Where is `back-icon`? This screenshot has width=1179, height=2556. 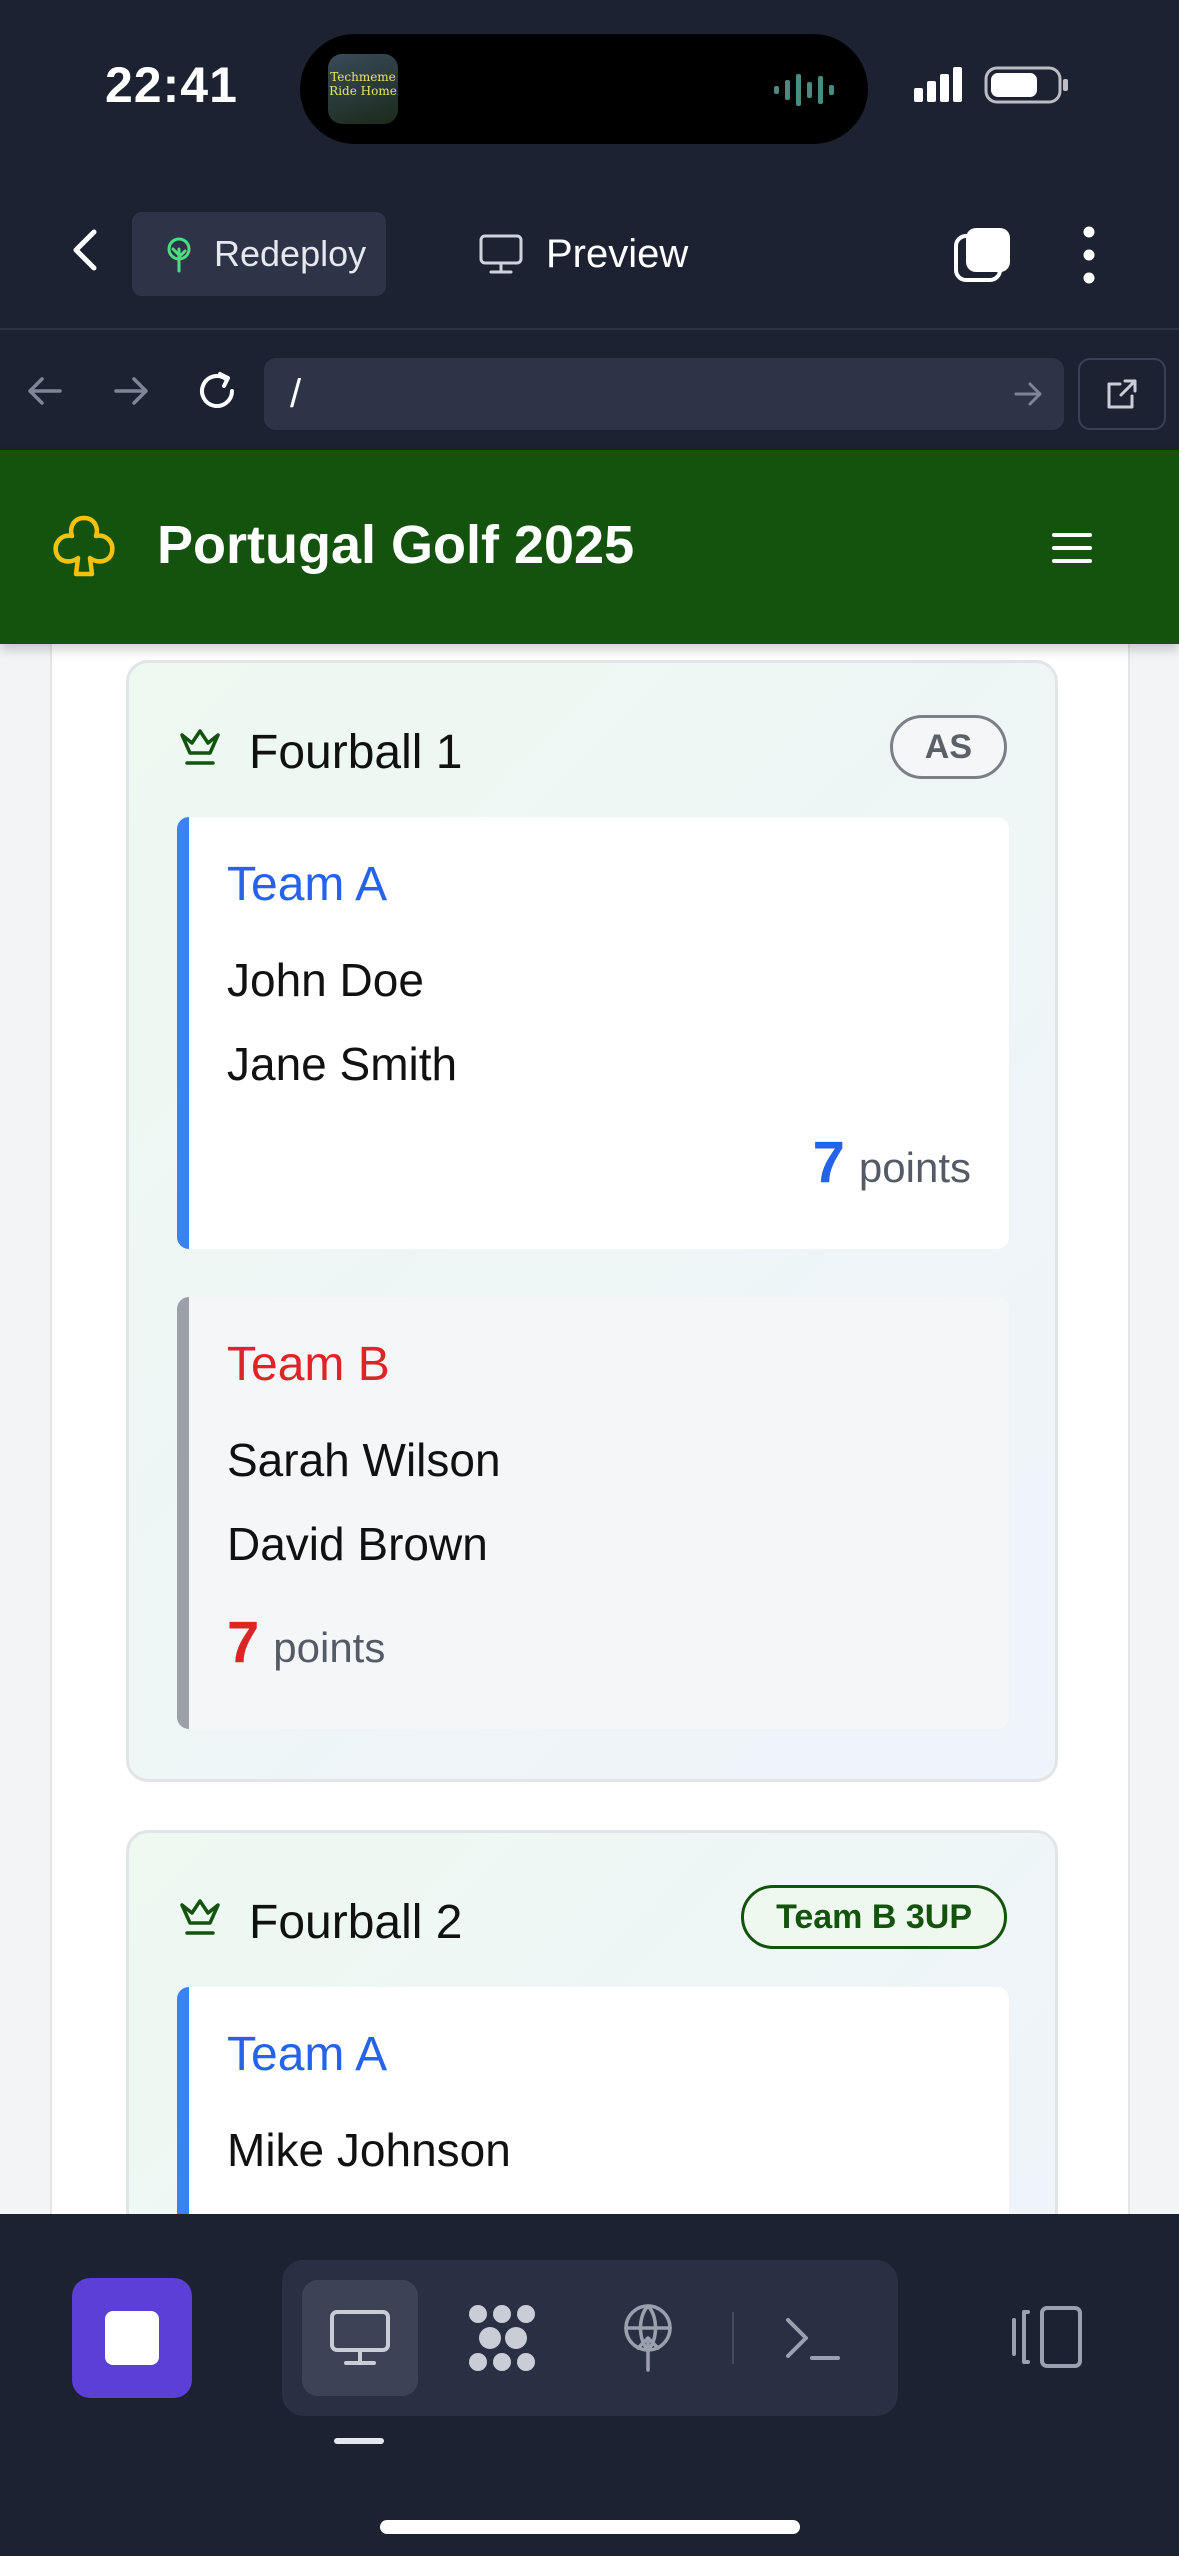
back-icon is located at coordinates (85, 250).